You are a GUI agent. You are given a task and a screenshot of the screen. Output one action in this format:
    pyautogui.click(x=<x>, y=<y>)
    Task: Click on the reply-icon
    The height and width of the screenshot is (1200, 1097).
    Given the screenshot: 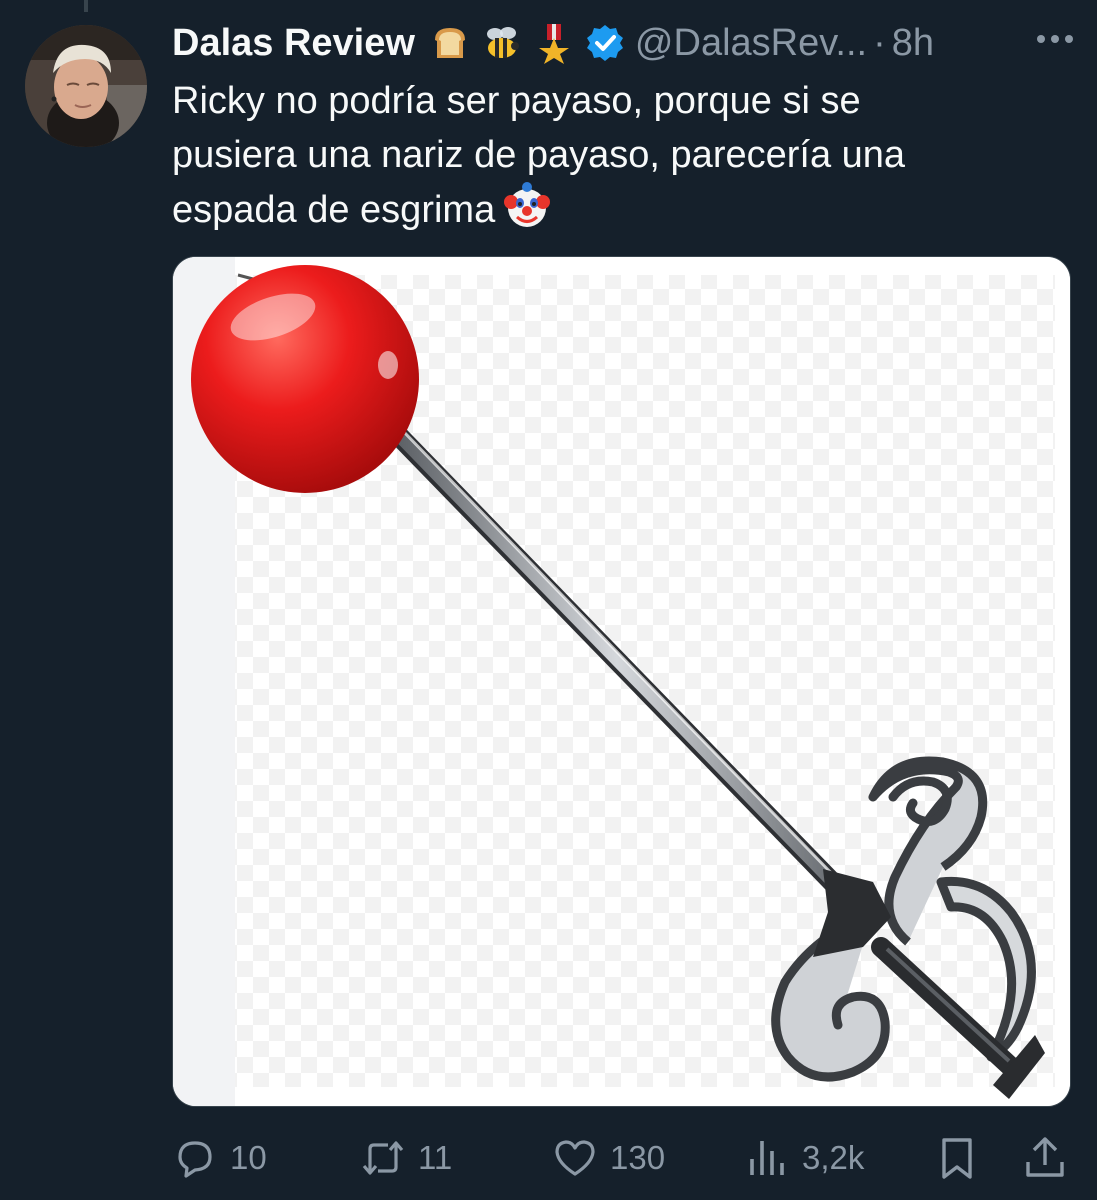 What is the action you would take?
    pyautogui.click(x=195, y=1159)
    